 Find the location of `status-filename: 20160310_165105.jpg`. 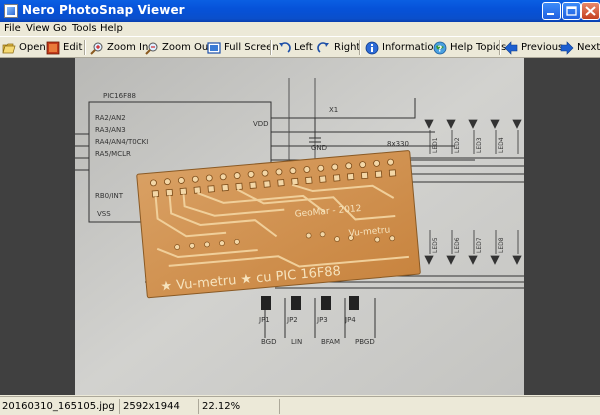

status-filename: 20160310_165105.jpg is located at coordinates (60, 406).